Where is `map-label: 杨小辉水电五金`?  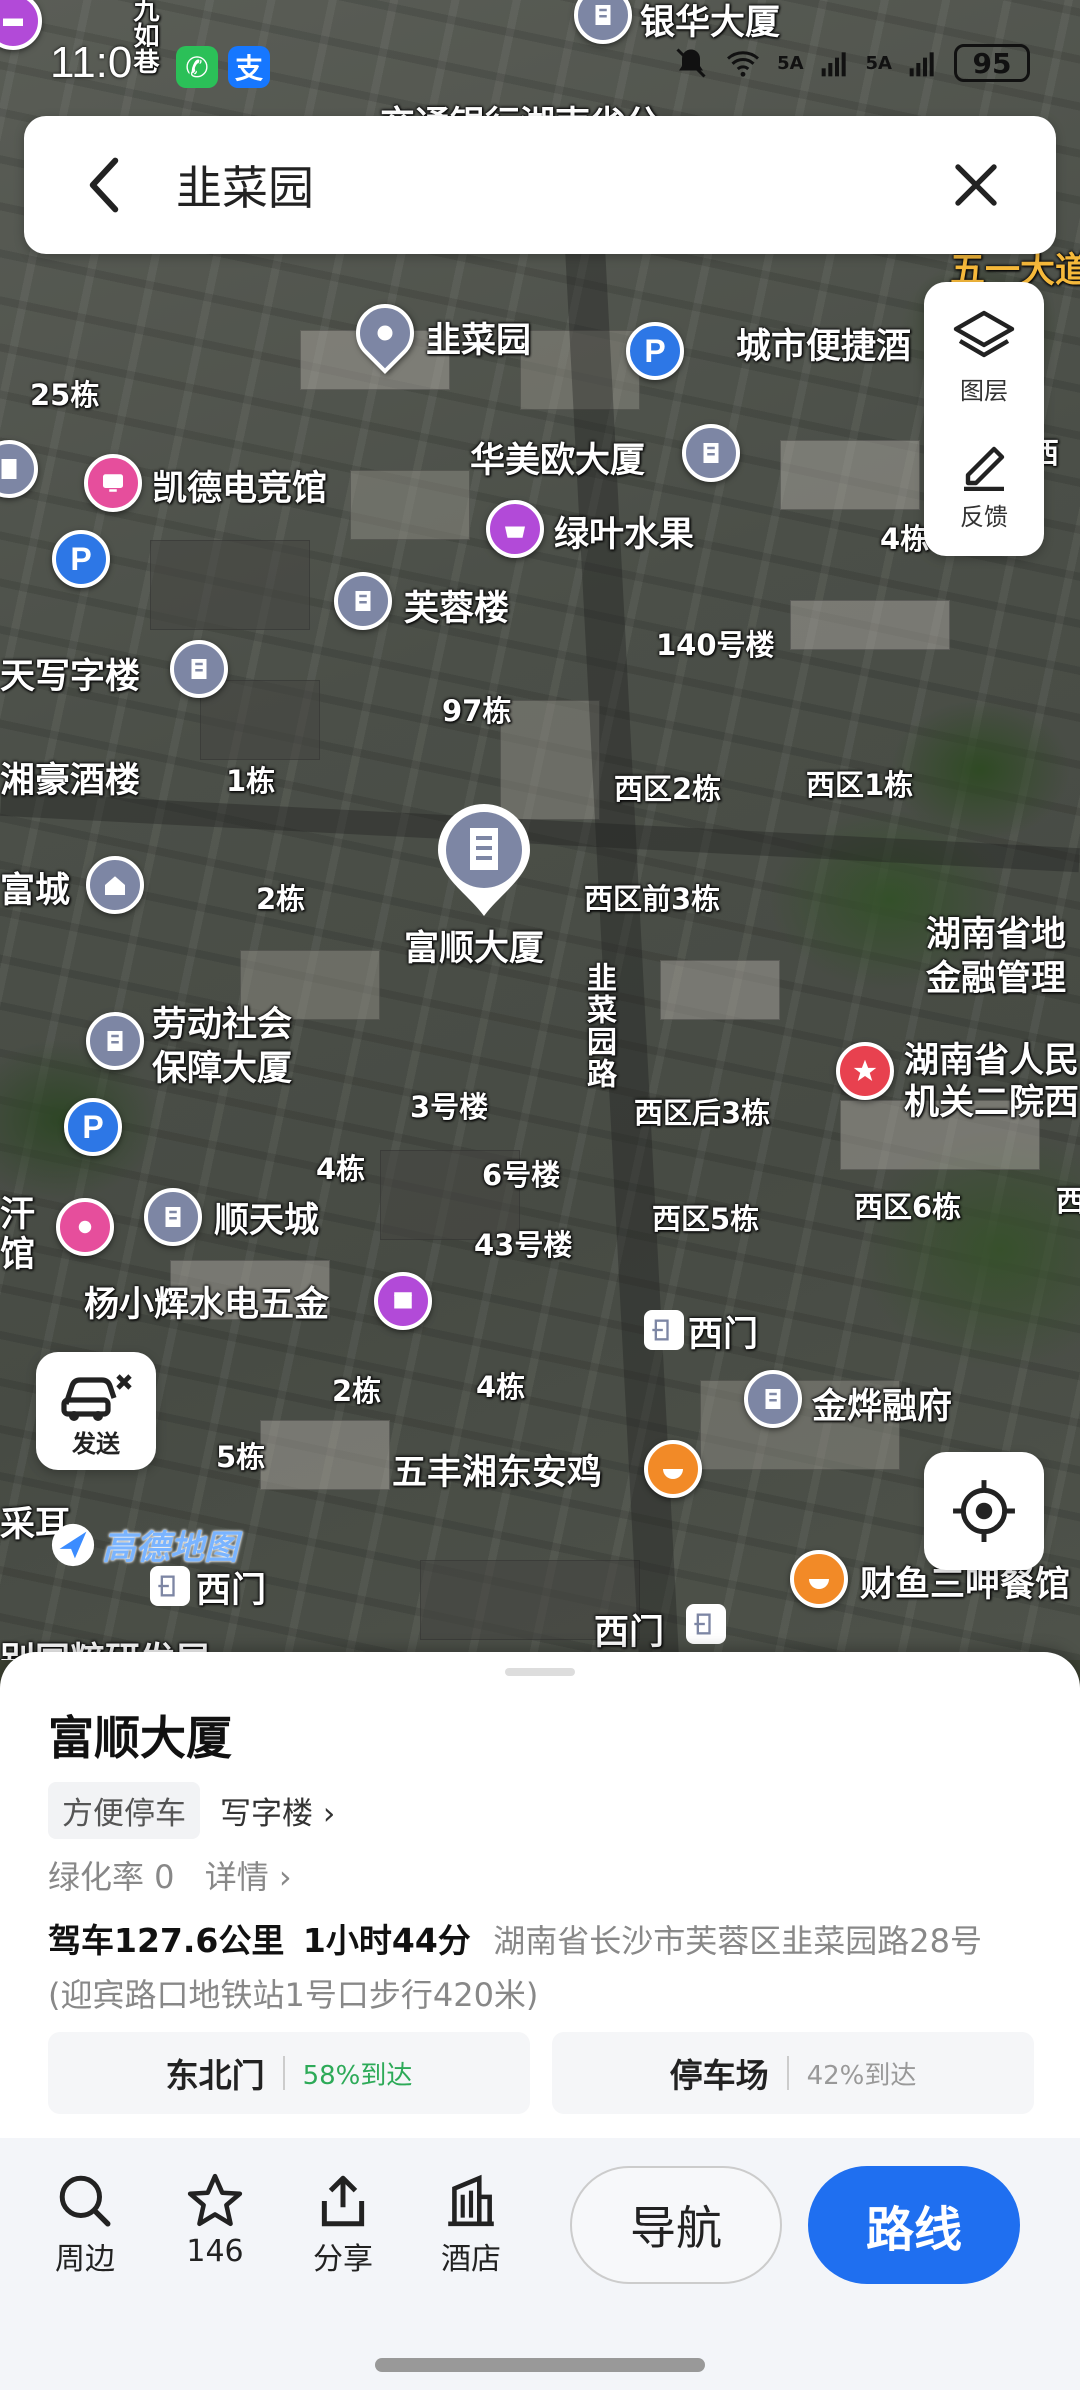 map-label: 杨小辉水电五金 is located at coordinates (206, 1301).